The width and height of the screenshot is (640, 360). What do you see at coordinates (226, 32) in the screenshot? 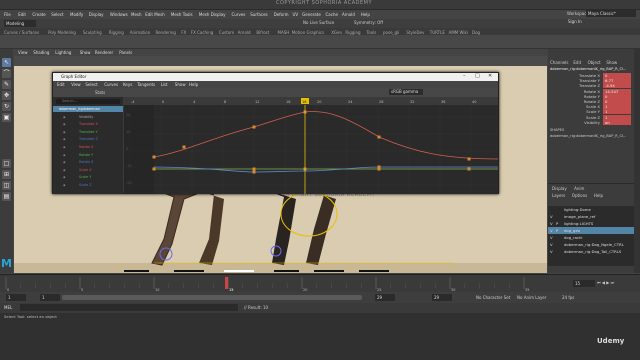
I see `shelf-tab-8: Custom` at bounding box center [226, 32].